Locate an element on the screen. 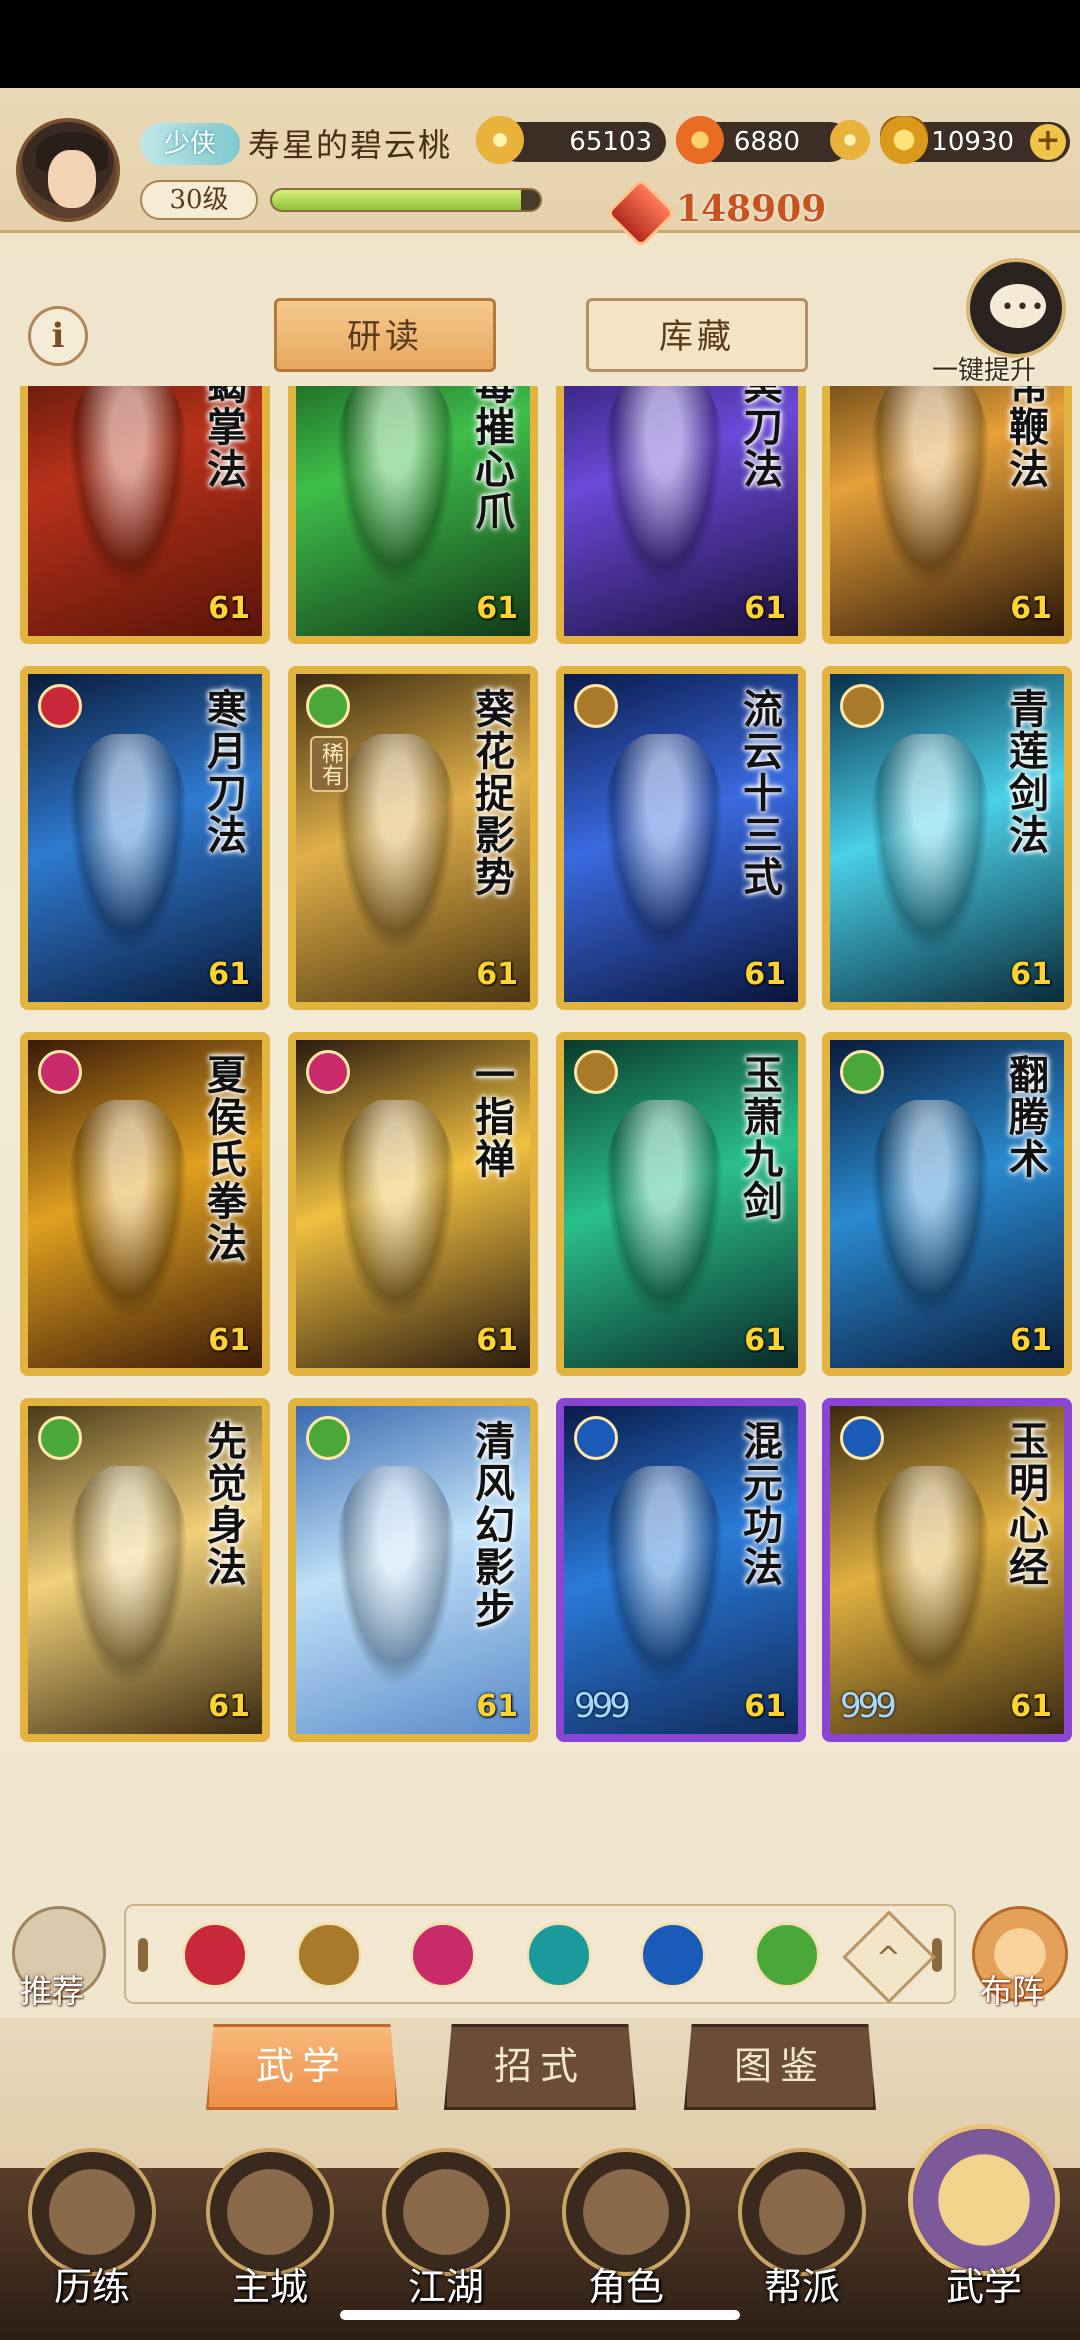 The image size is (1080, 2340). card-title: 夏侯氏拳法 is located at coordinates (223, 1159).